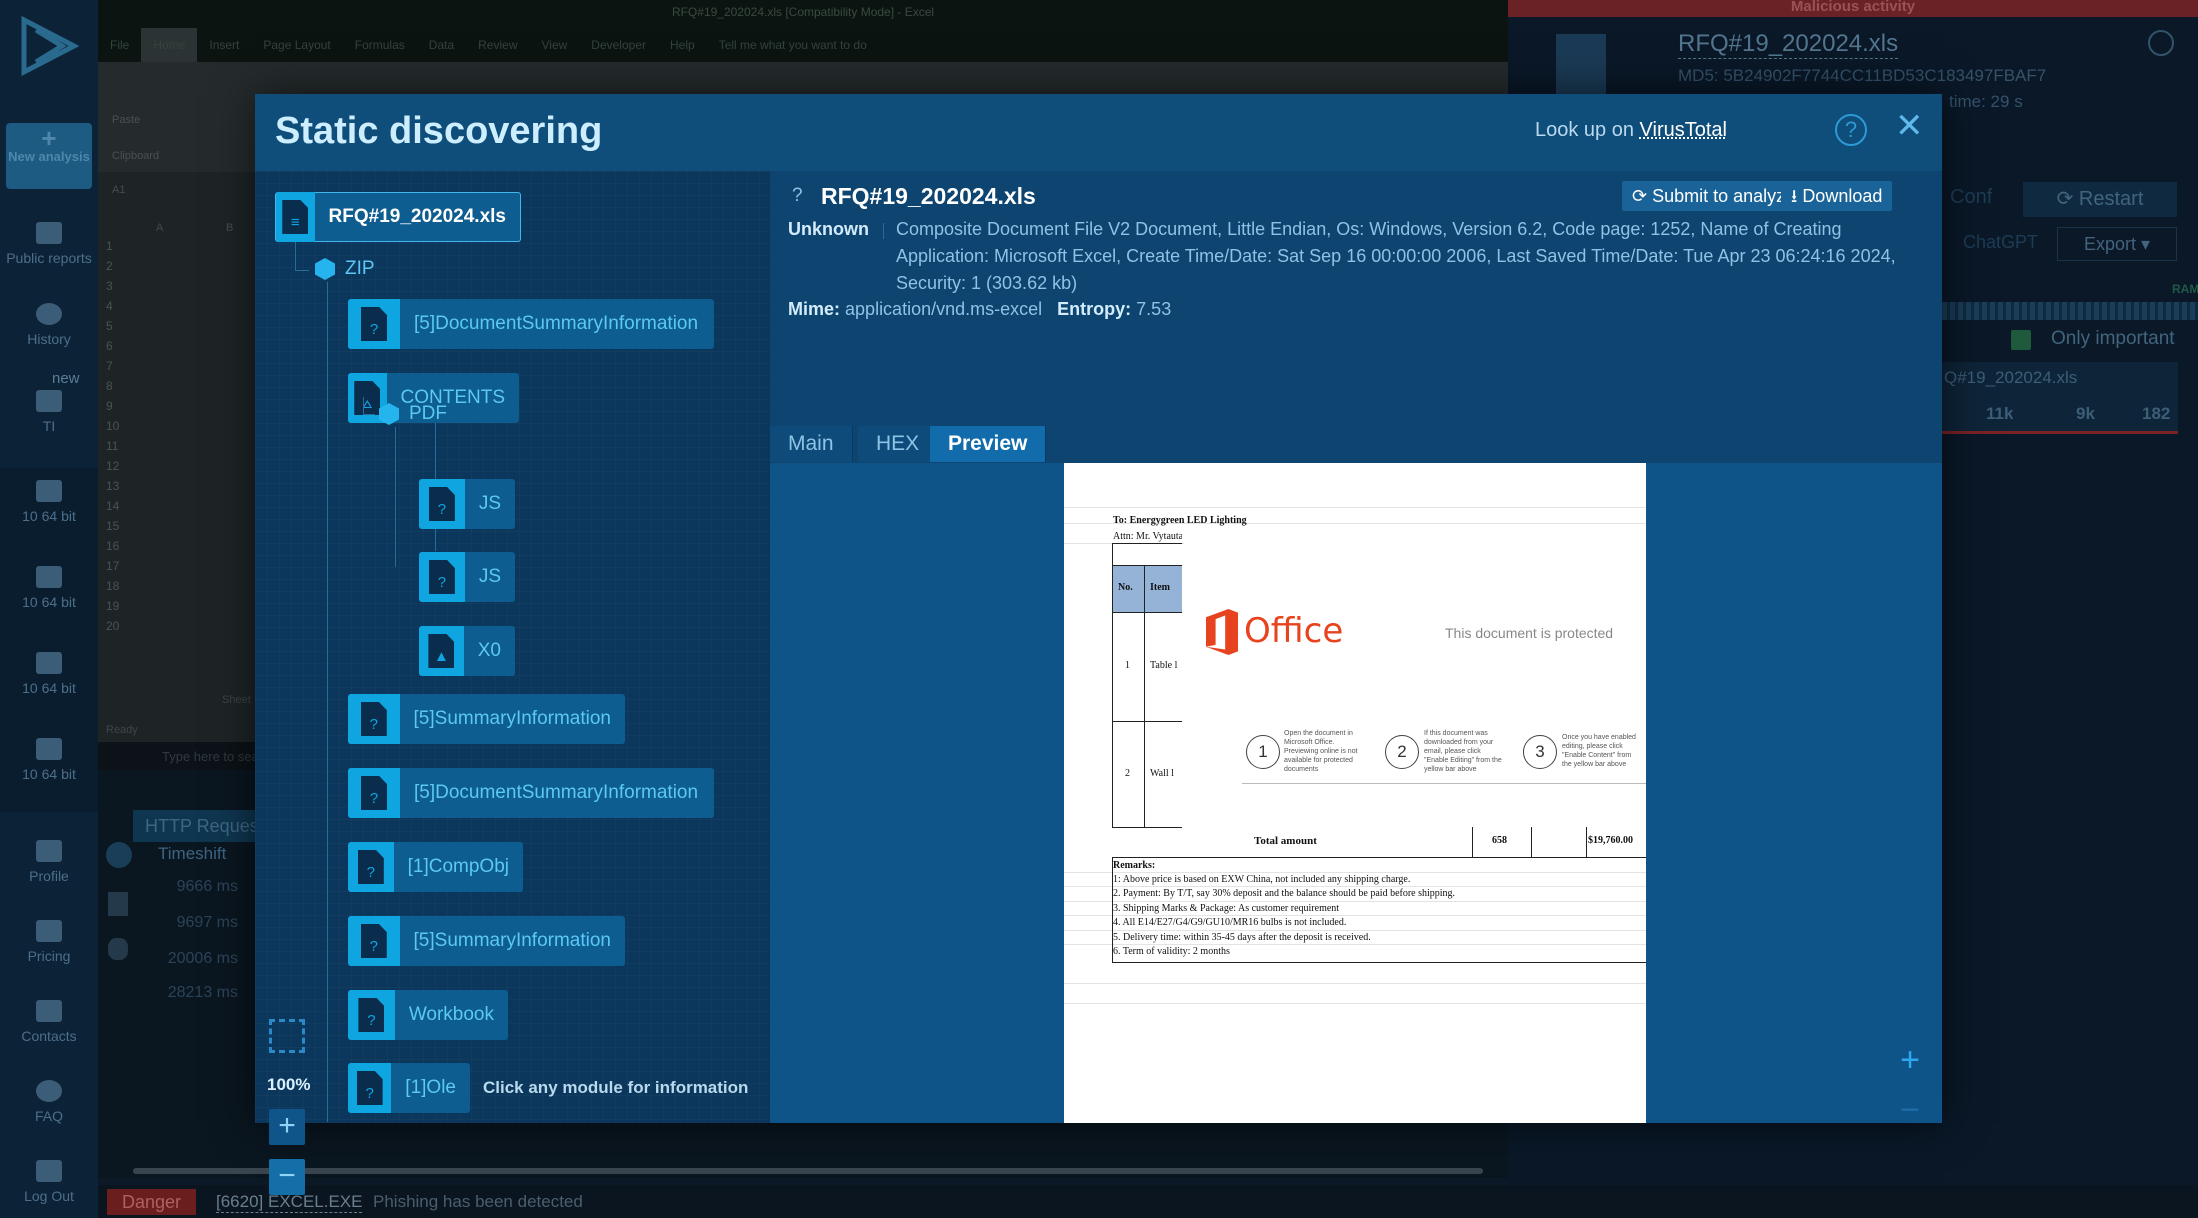 Image resolution: width=2198 pixels, height=1218 pixels. What do you see at coordinates (119, 45) in the screenshot?
I see `excel-tab: File` at bounding box center [119, 45].